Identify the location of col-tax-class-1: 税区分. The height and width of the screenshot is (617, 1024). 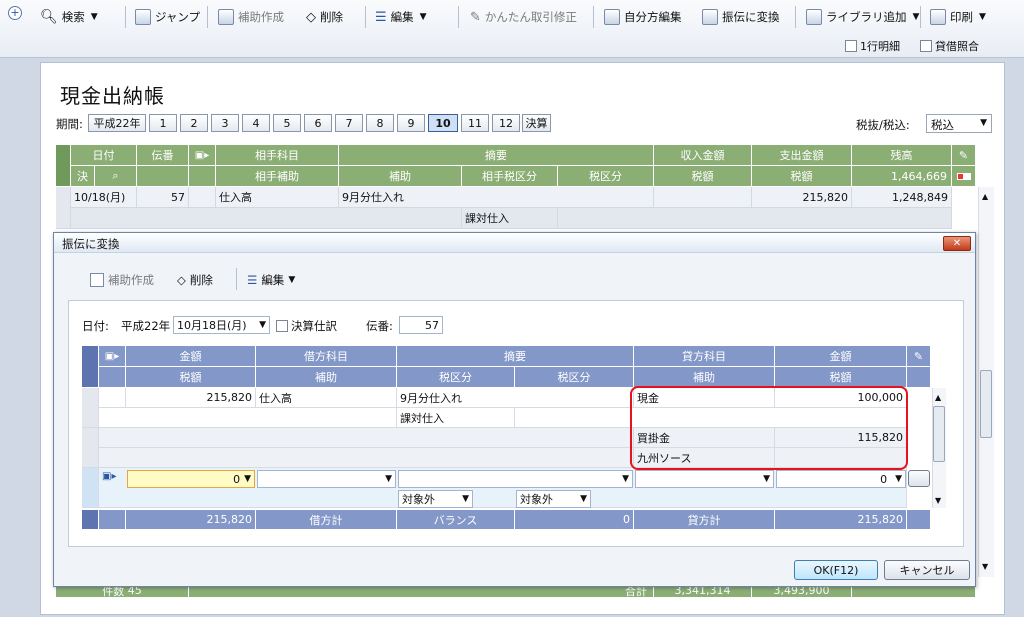
(456, 377).